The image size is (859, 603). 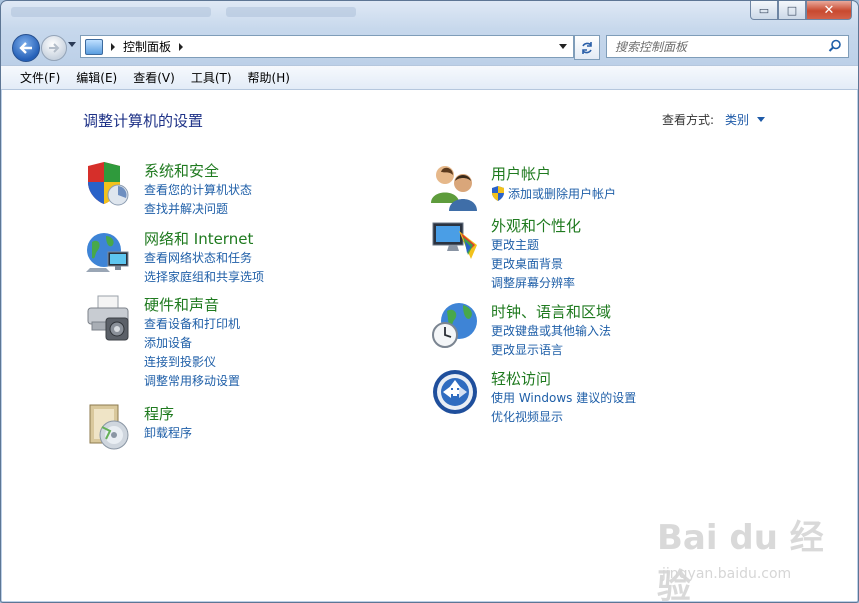 What do you see at coordinates (562, 193) in the screenshot?
I see `link-add-remove-accounts-label: 添加或删除用户帐户` at bounding box center [562, 193].